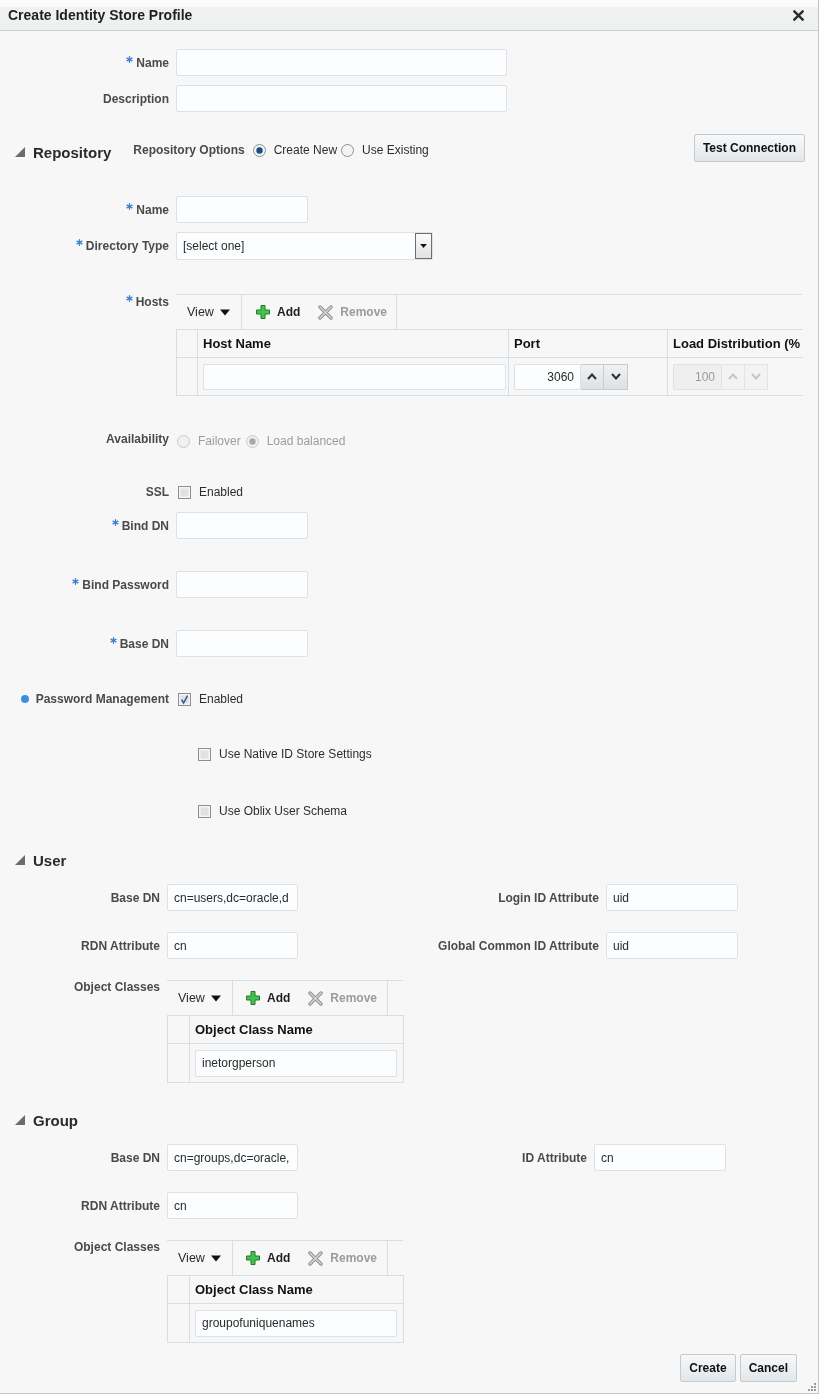 This screenshot has width=821, height=1396. What do you see at coordinates (798, 15) in the screenshot?
I see `close-icon` at bounding box center [798, 15].